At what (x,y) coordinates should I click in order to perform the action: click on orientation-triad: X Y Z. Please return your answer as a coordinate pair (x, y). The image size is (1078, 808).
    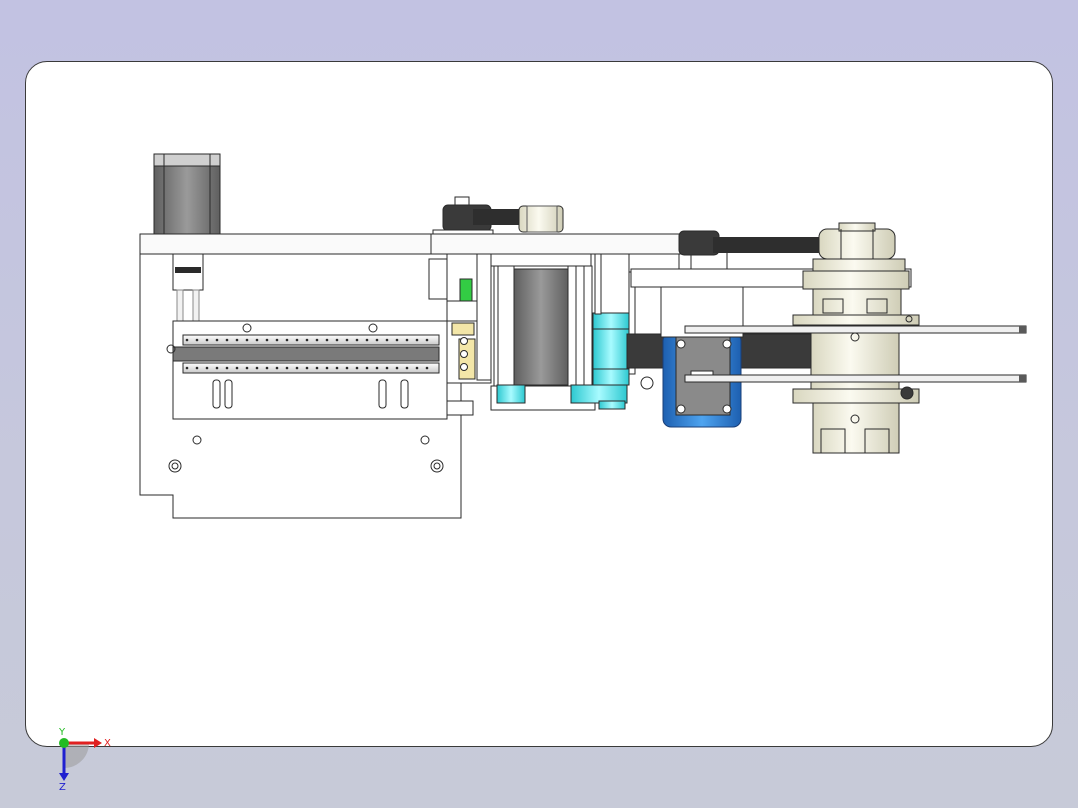
    Looking at the image, I should click on (84, 760).